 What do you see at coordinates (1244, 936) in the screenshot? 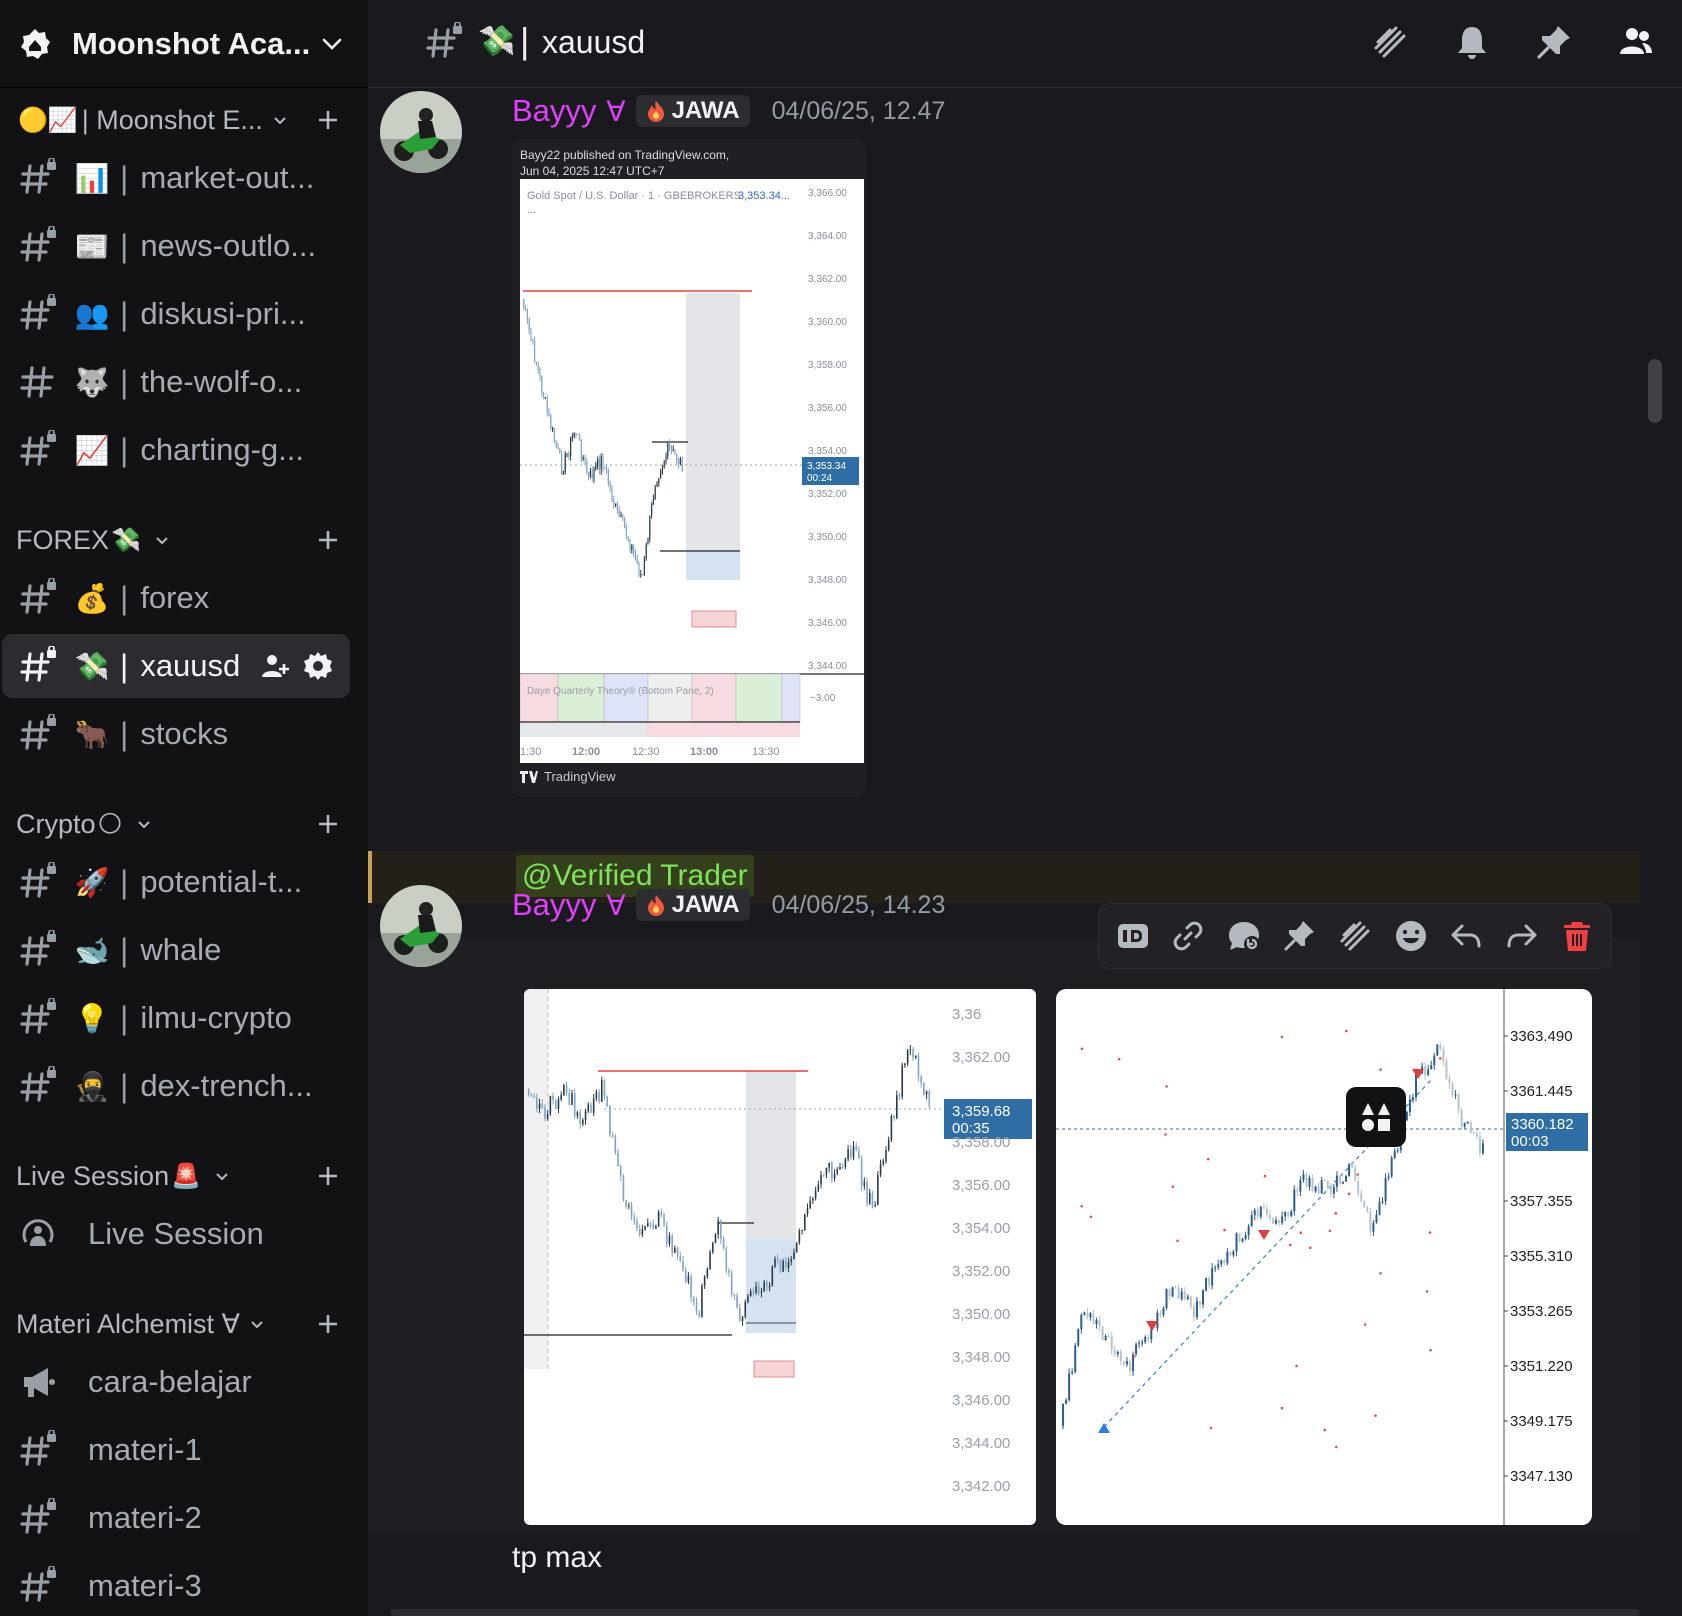
I see `create-thread-icon` at bounding box center [1244, 936].